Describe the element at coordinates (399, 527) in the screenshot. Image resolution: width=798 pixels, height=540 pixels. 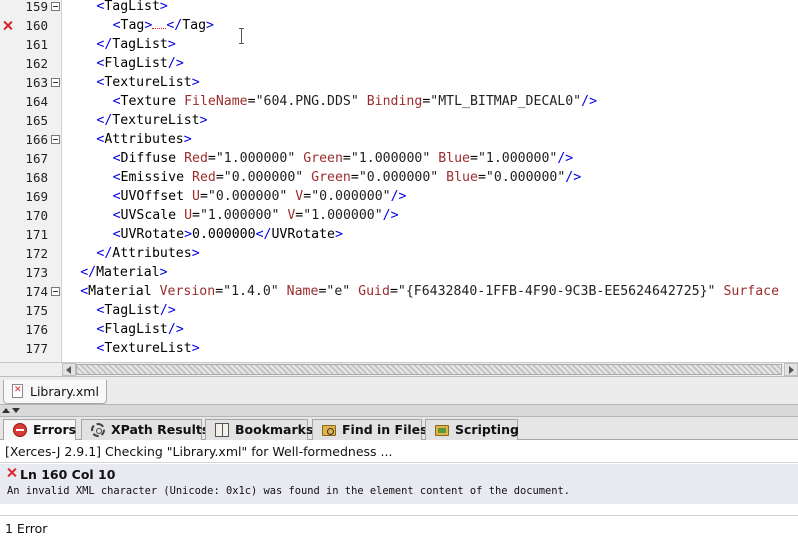
I see `error-count-bar: 1 Error` at that location.